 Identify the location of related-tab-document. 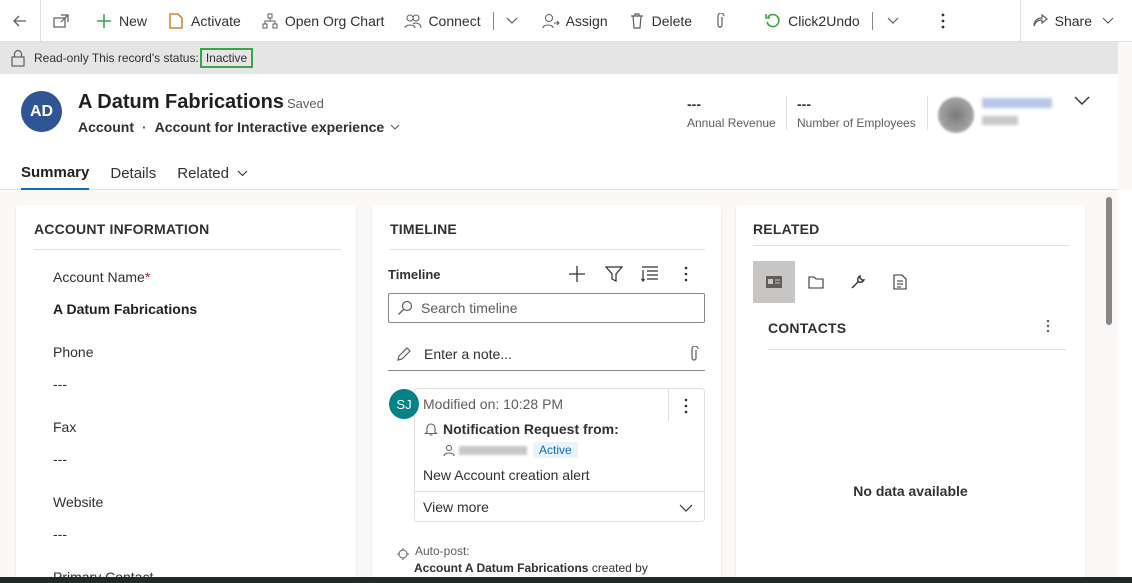
(900, 282).